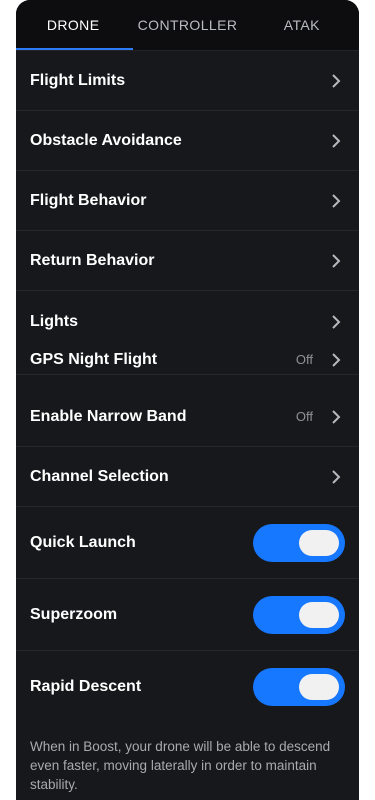 This screenshot has height=800, width=375. I want to click on settings-row-channel-selection: Channel Selection, so click(187, 477).